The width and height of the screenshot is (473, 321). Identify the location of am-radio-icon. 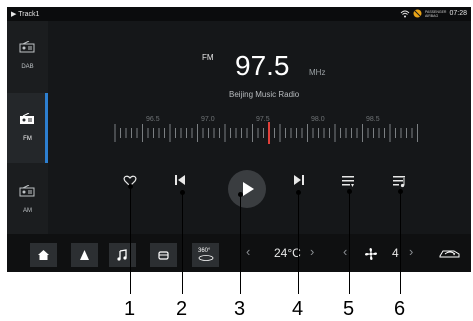
(27, 191).